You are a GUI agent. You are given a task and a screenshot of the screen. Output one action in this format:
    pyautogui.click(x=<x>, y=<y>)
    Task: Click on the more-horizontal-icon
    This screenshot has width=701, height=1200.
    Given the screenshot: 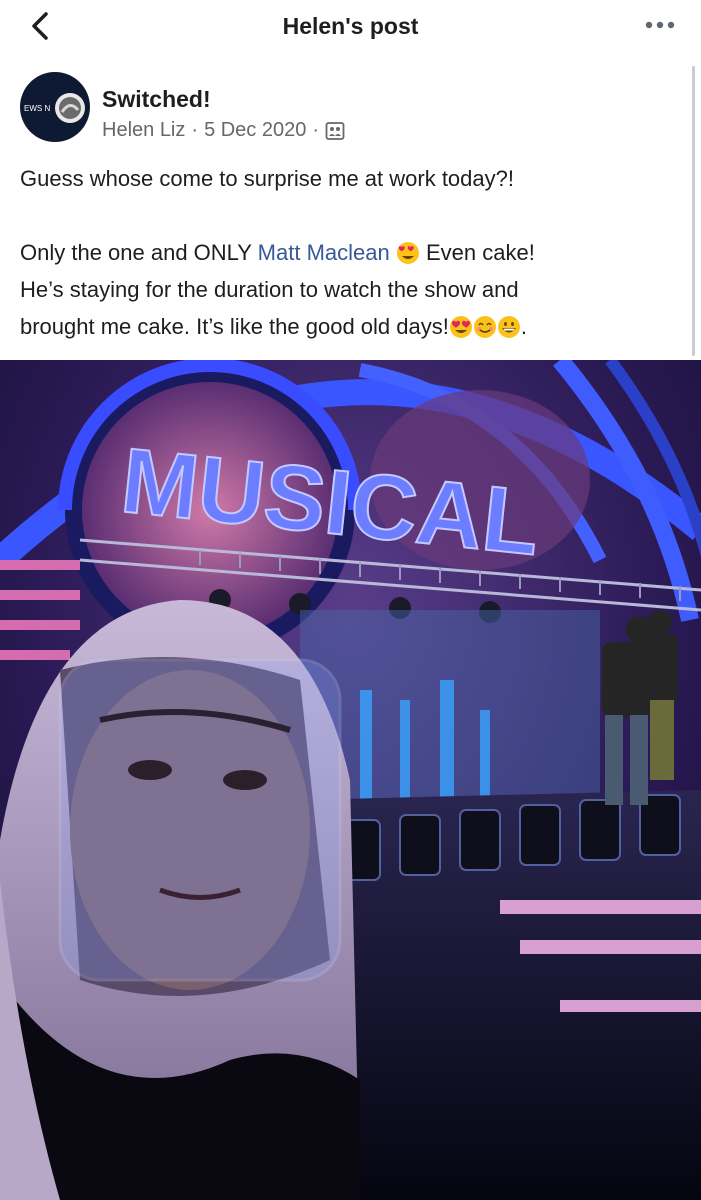 What is the action you would take?
    pyautogui.click(x=660, y=25)
    